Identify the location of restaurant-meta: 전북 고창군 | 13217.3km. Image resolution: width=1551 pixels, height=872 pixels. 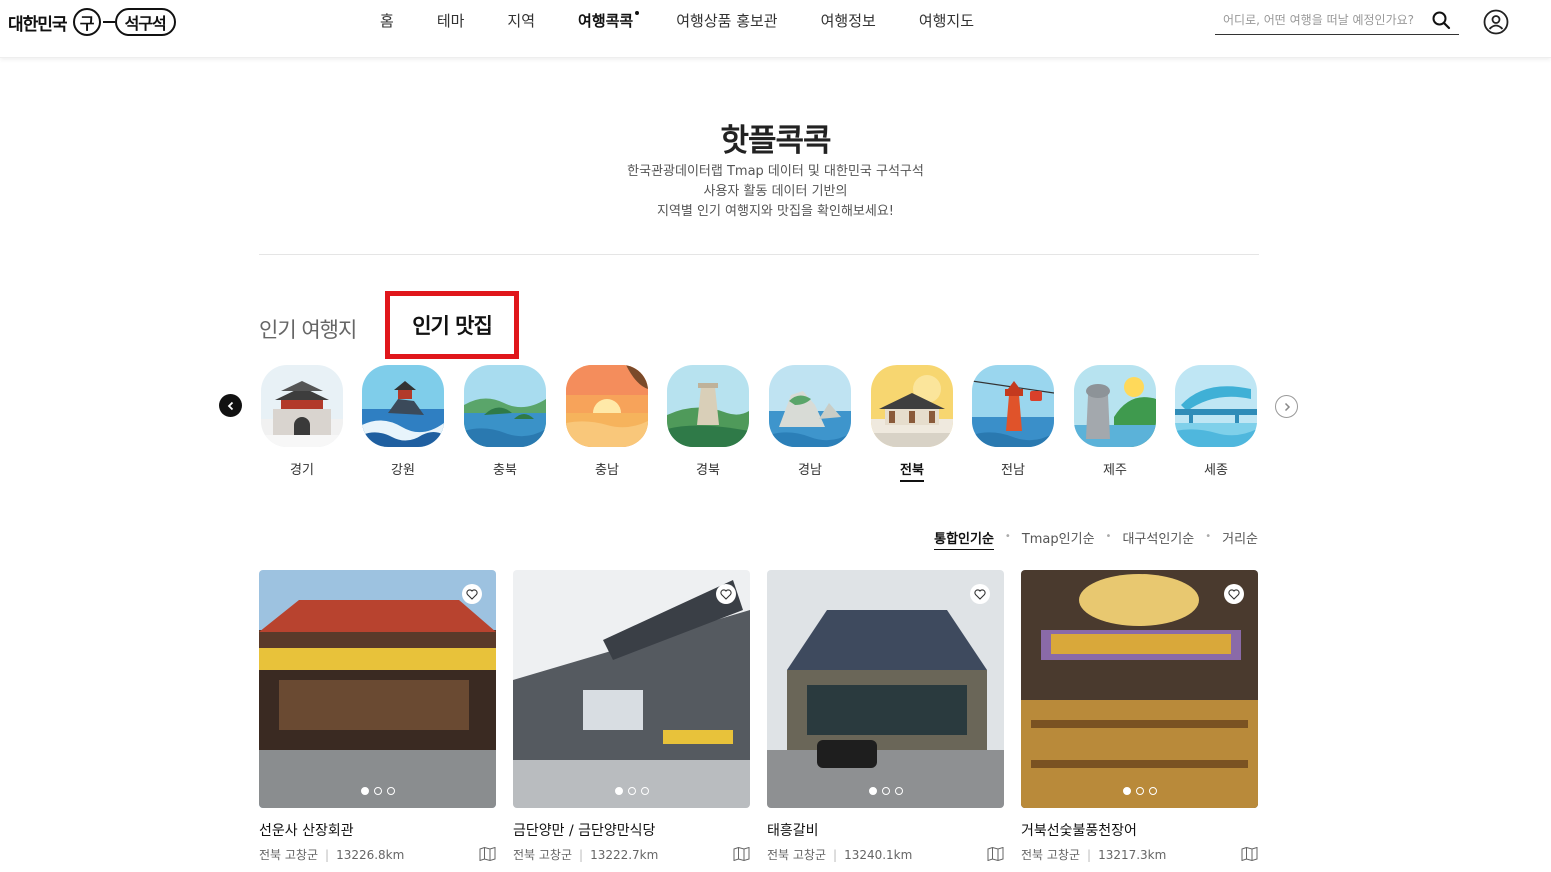
(1094, 855).